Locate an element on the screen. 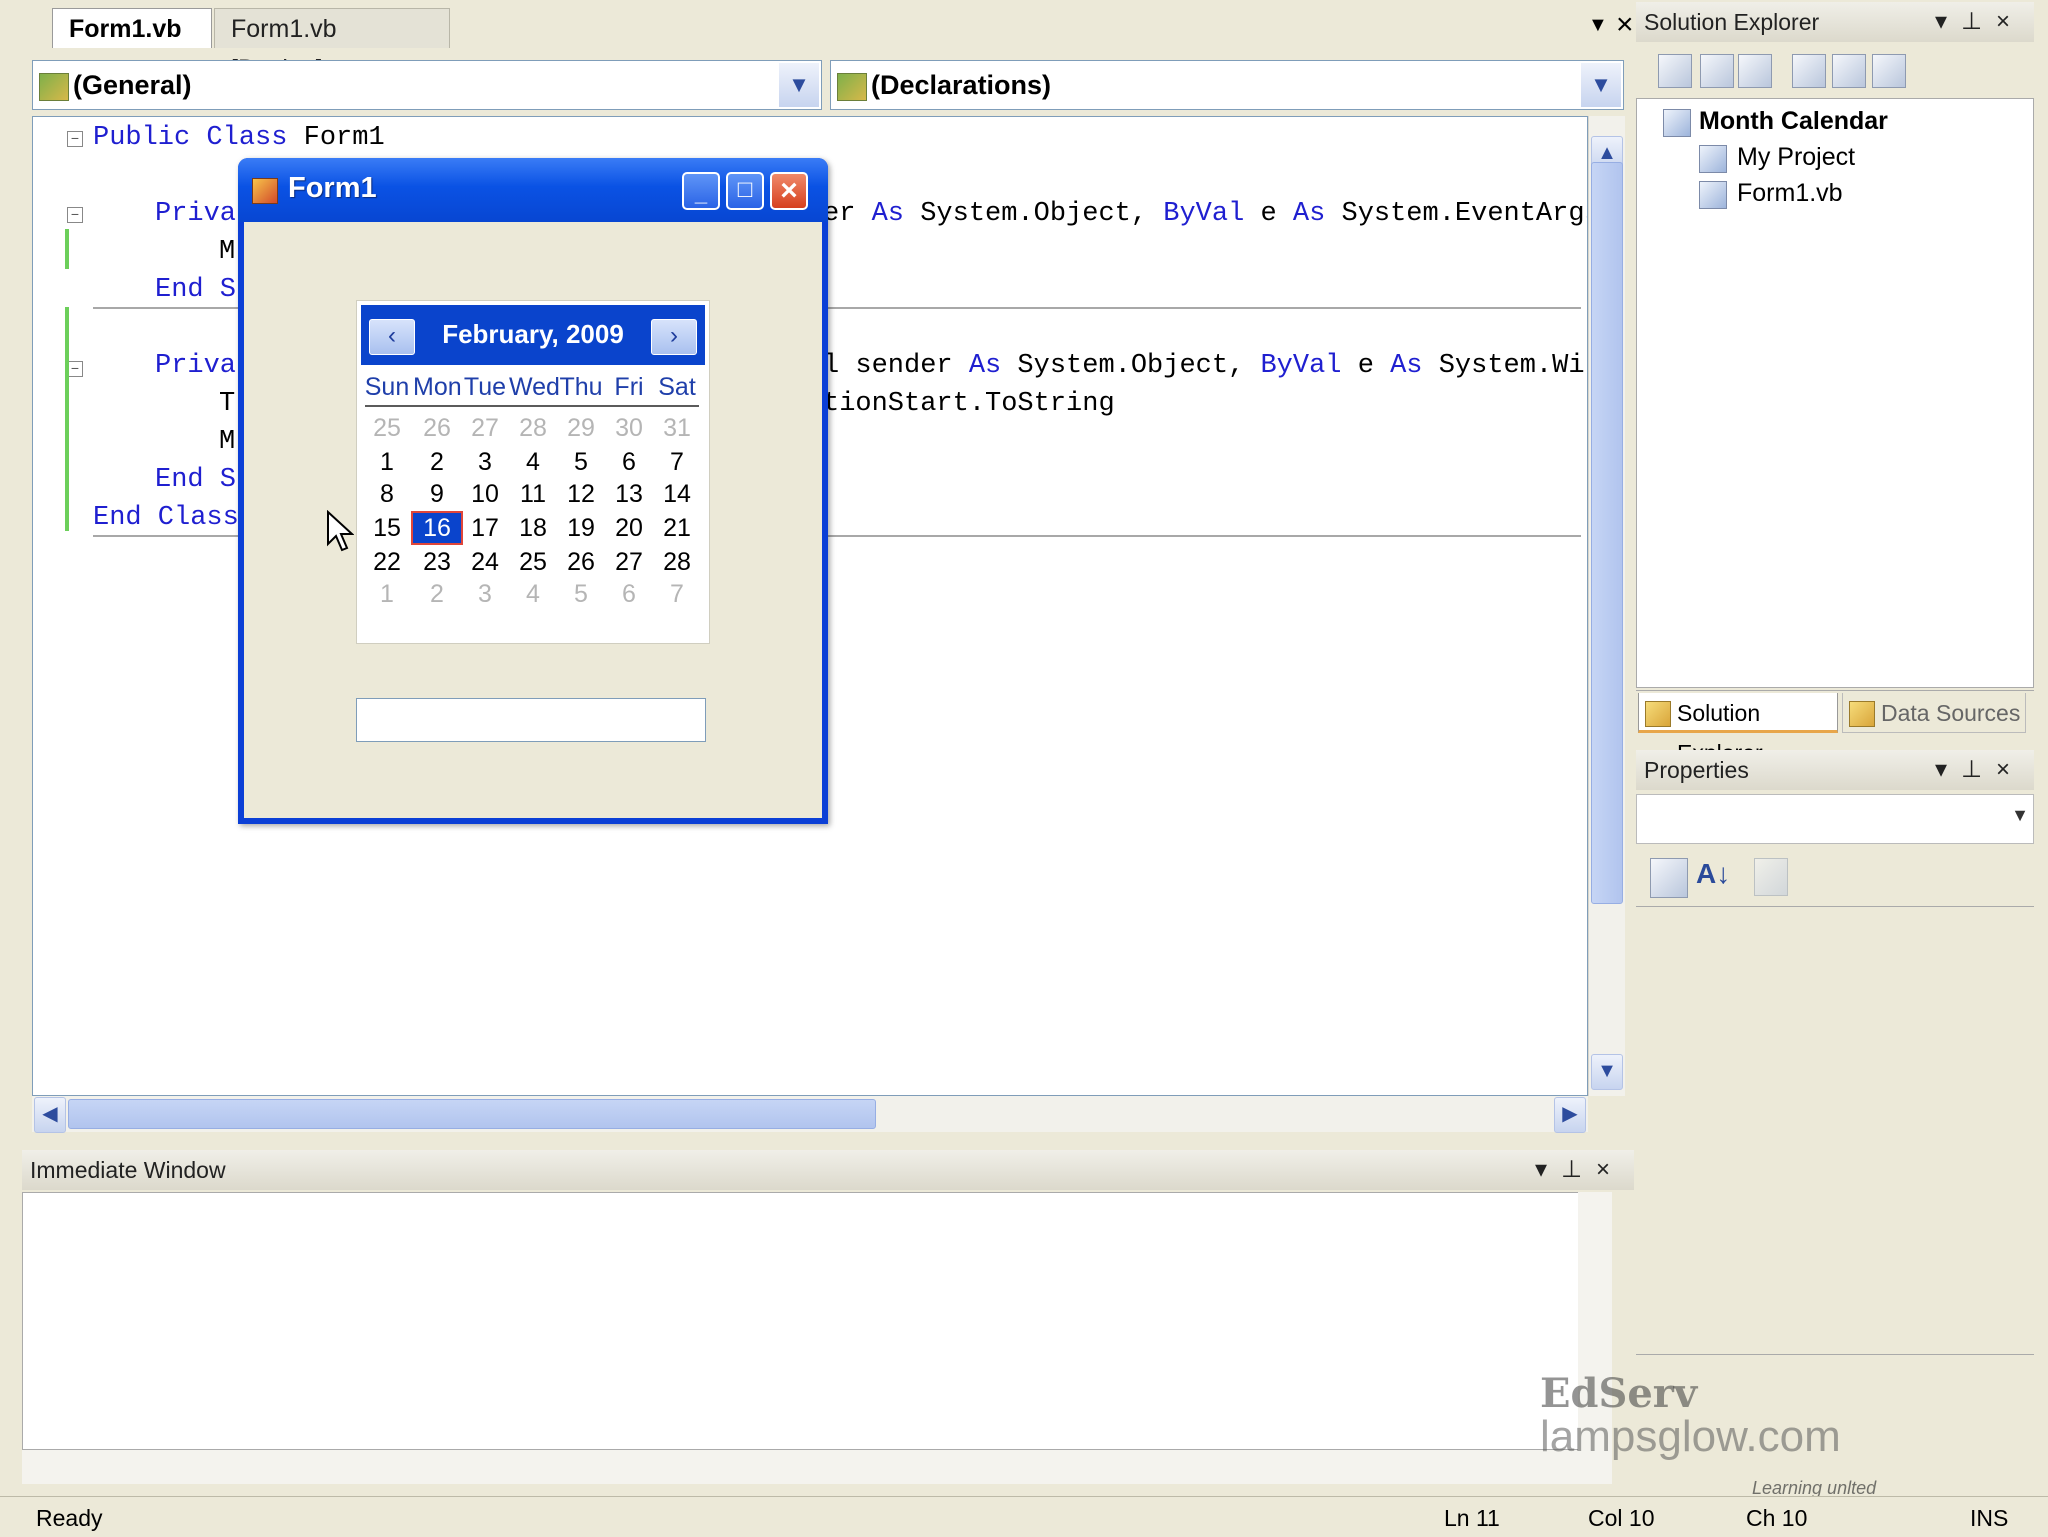 Image resolution: width=2048 pixels, height=1537 pixels. show-all-files-icon is located at coordinates (1717, 71).